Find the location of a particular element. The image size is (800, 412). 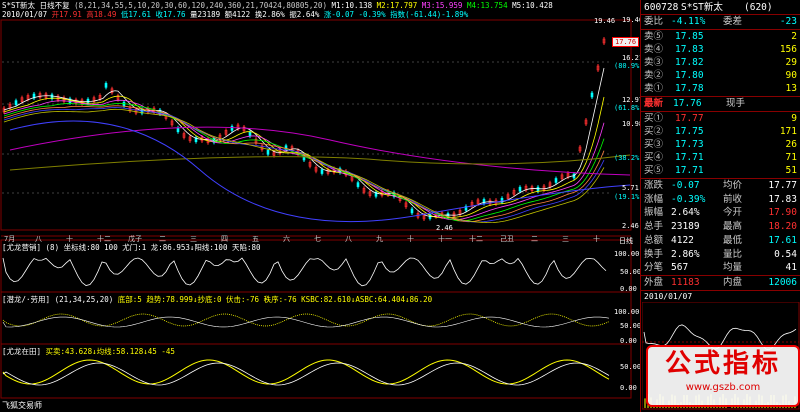

ma-m4: M4:13.754 is located at coordinates (487, 5).